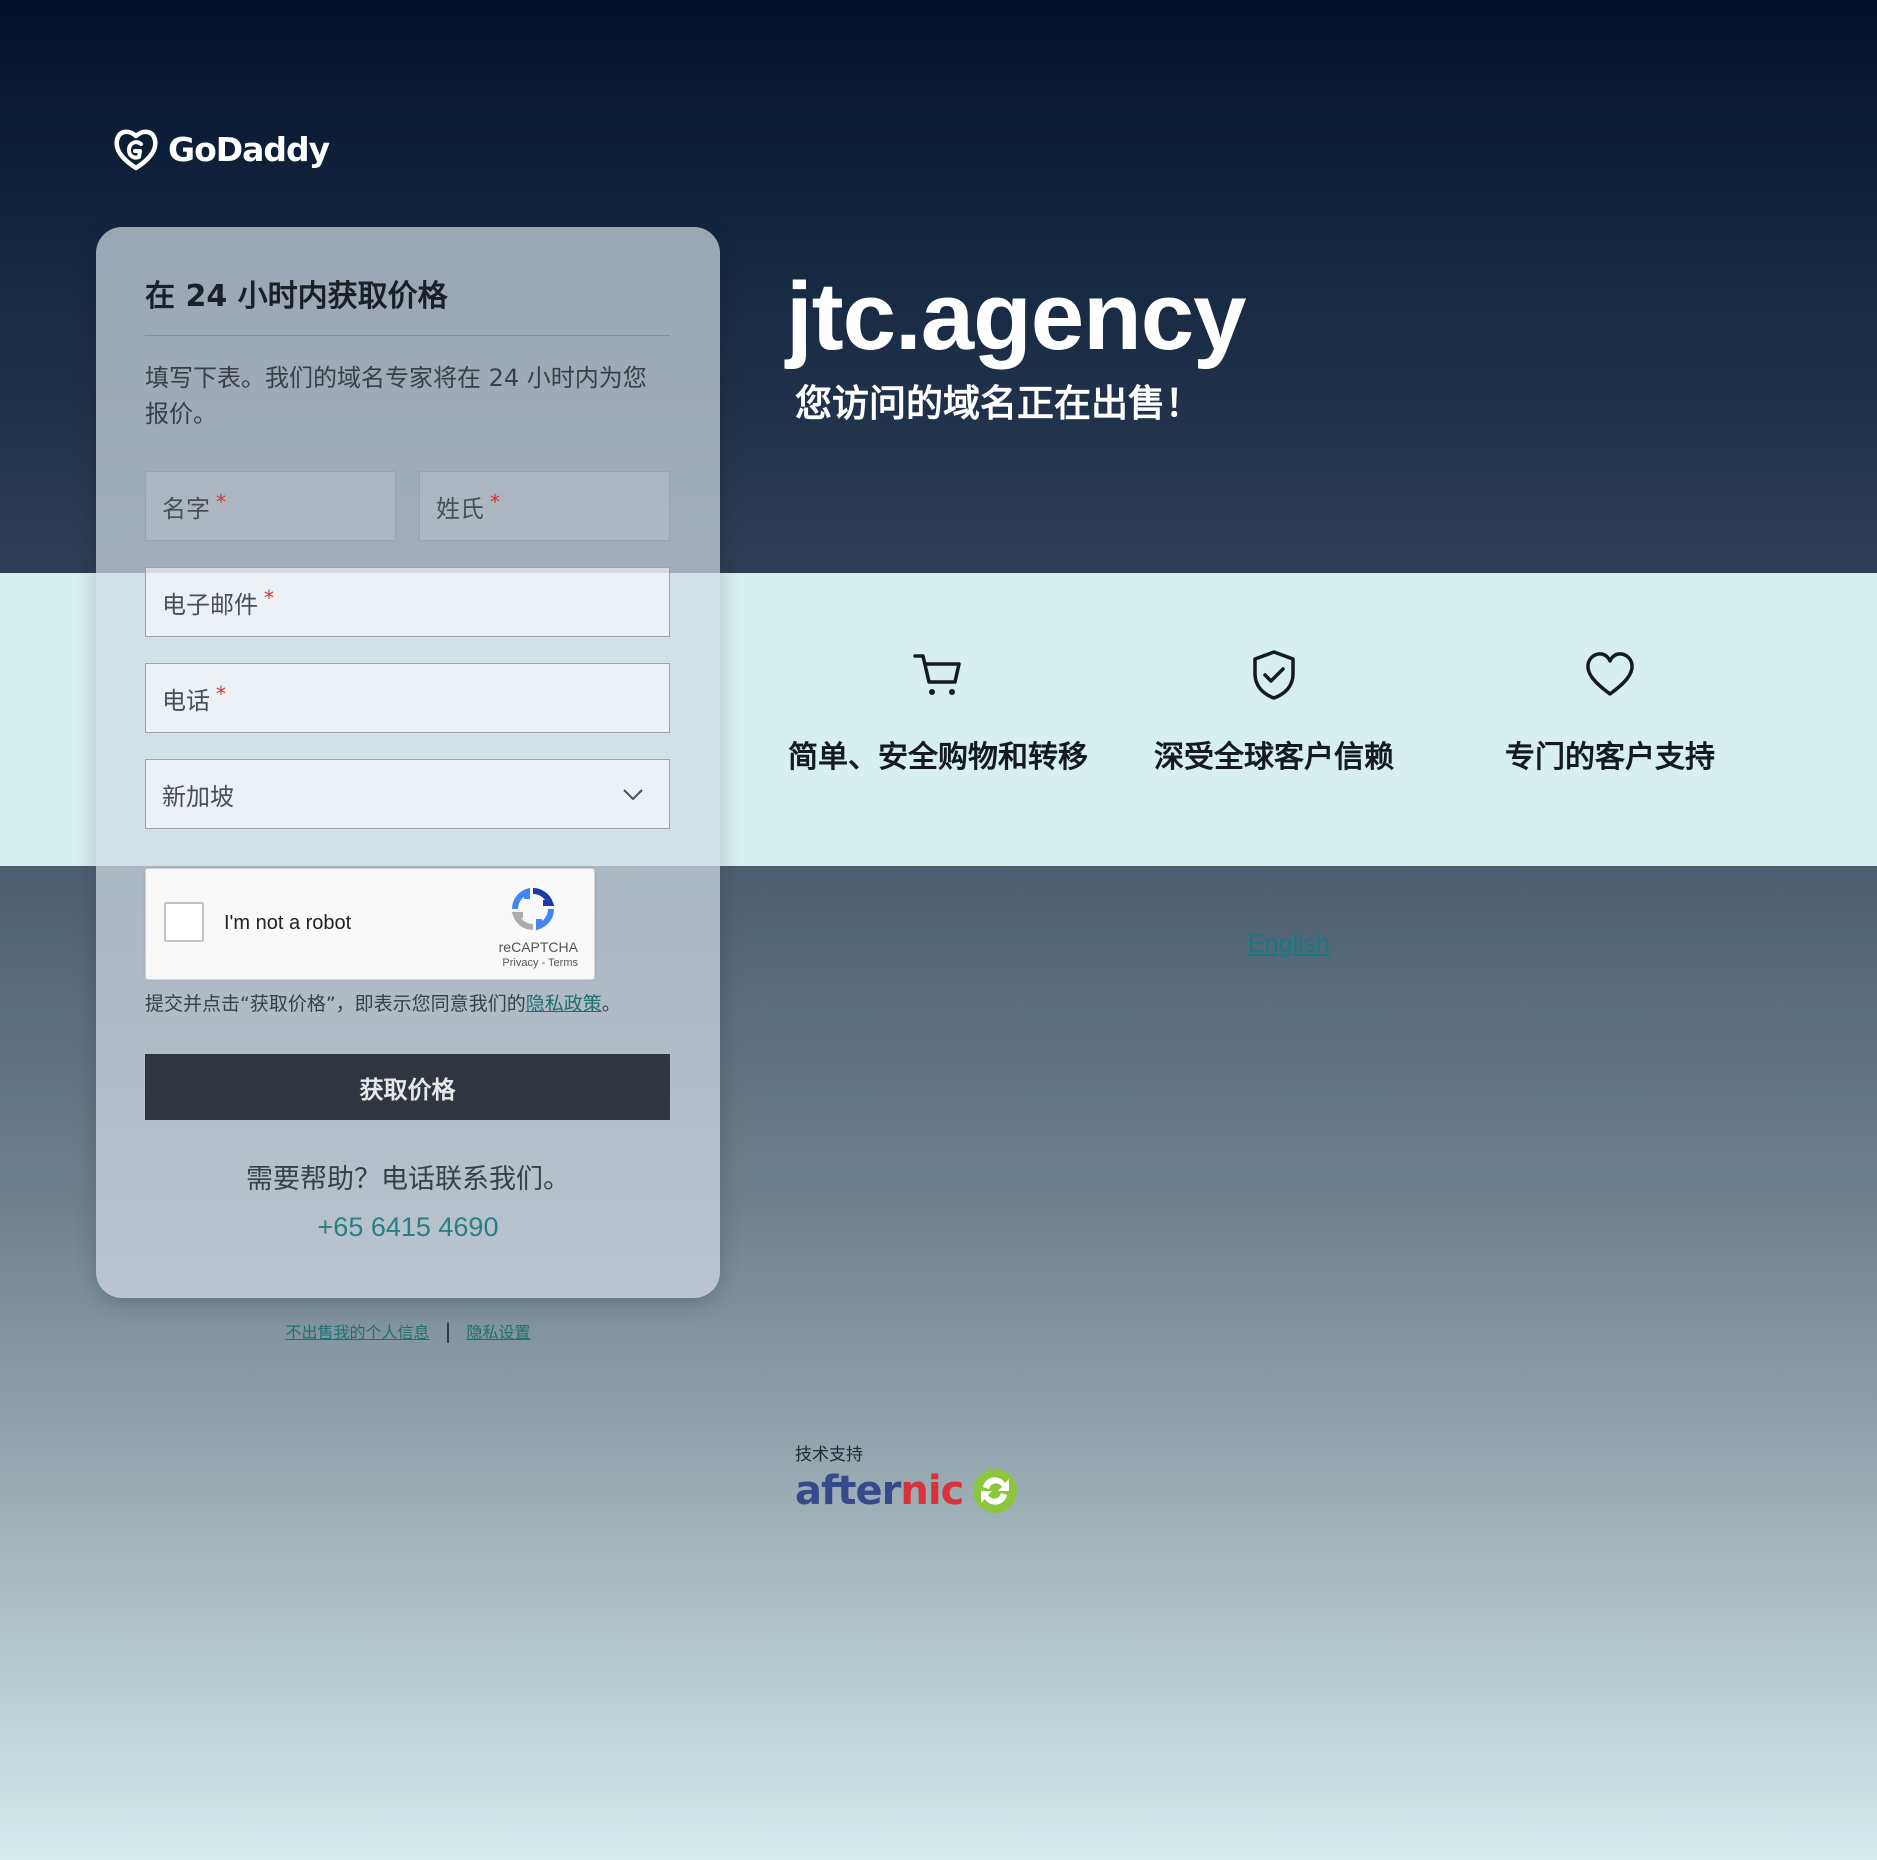  I want to click on consent-suffix: 。, so click(611, 1004).